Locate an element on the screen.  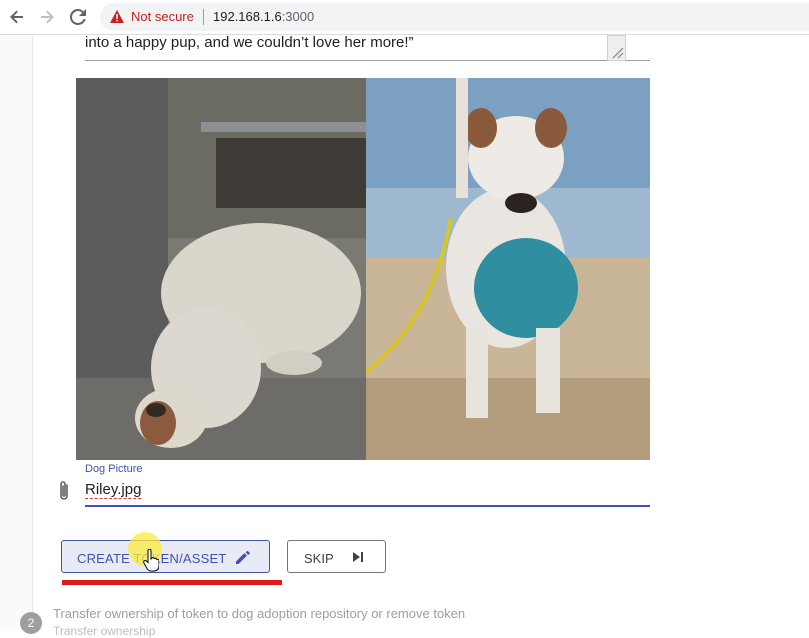
dog-picture-label: Dog Picture is located at coordinates (114, 469).